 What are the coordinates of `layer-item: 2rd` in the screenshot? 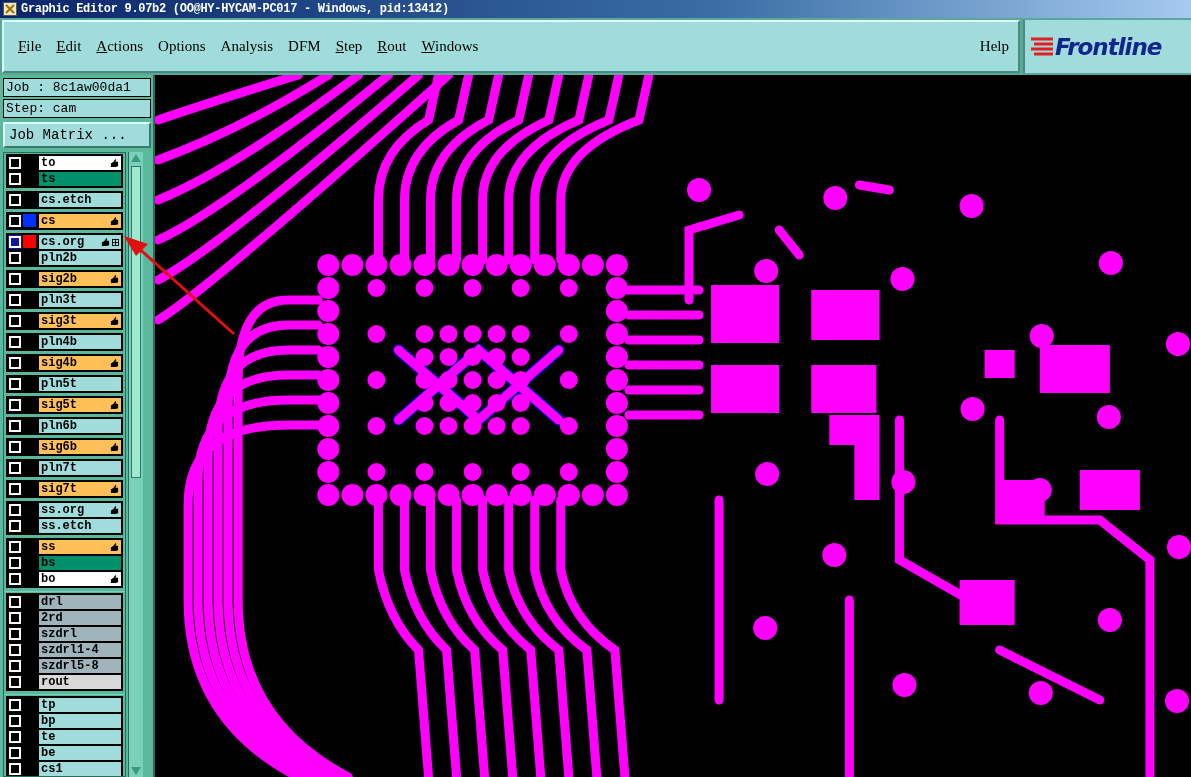 It's located at (80, 618).